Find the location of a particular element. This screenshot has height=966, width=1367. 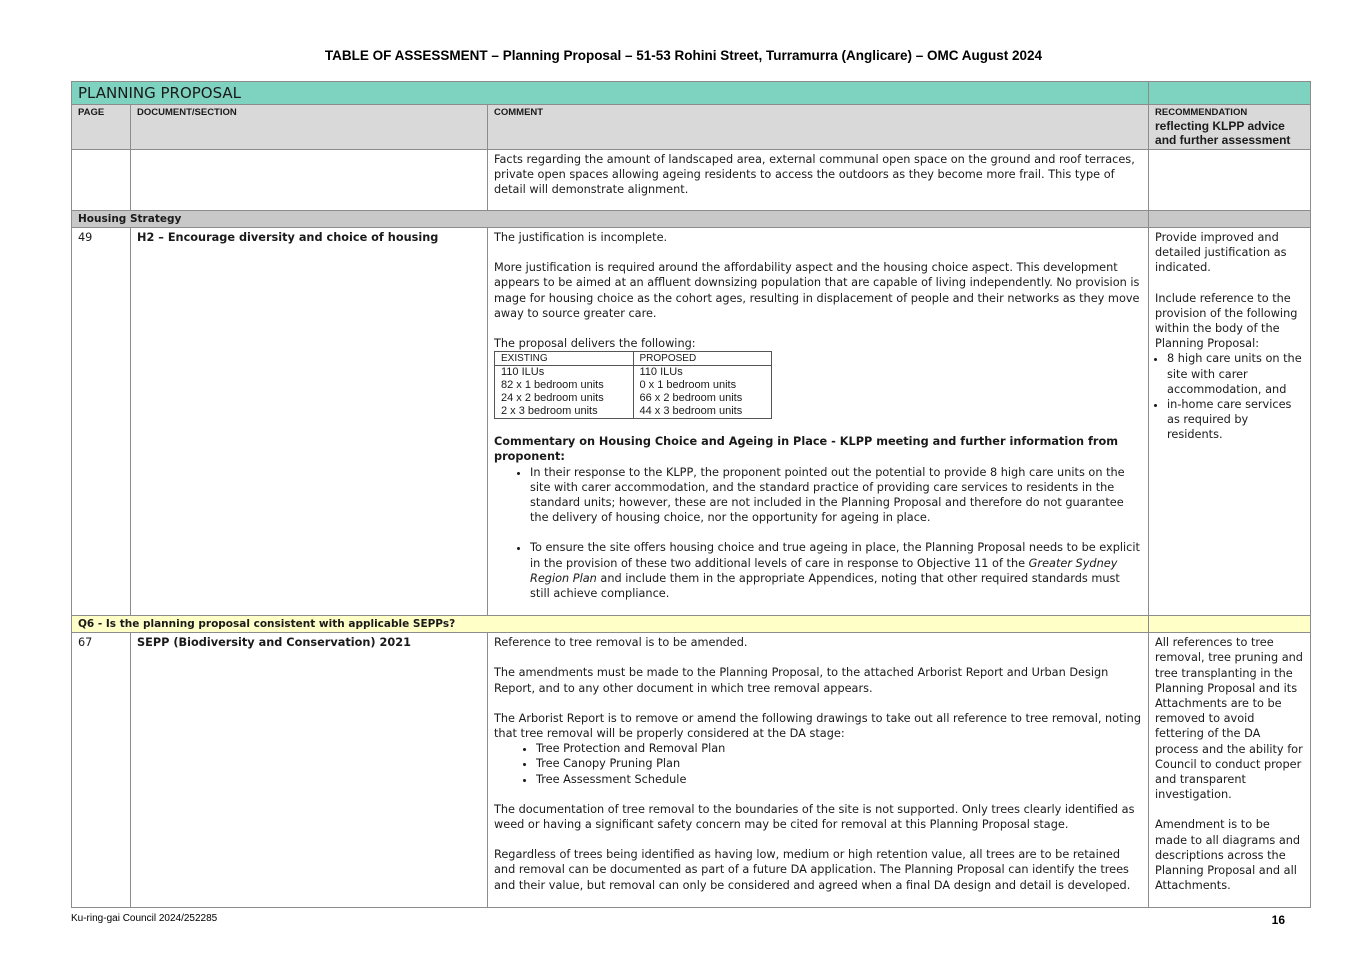

planning-proposal-header-blank is located at coordinates (1230, 93).